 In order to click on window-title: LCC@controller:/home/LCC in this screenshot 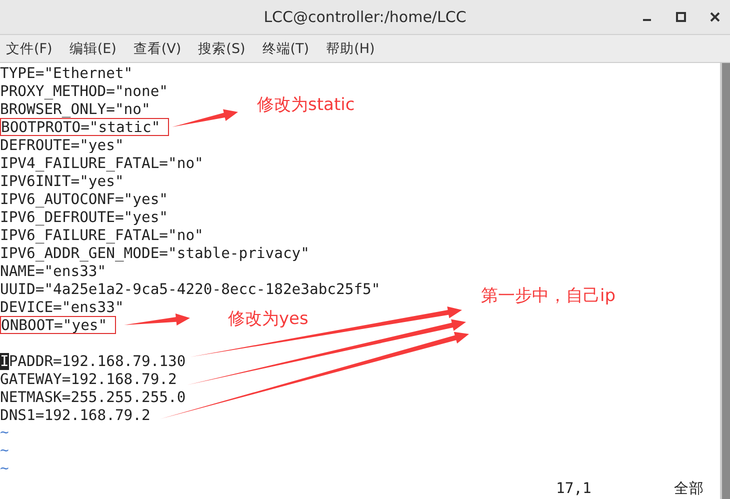, I will do `click(365, 17)`.